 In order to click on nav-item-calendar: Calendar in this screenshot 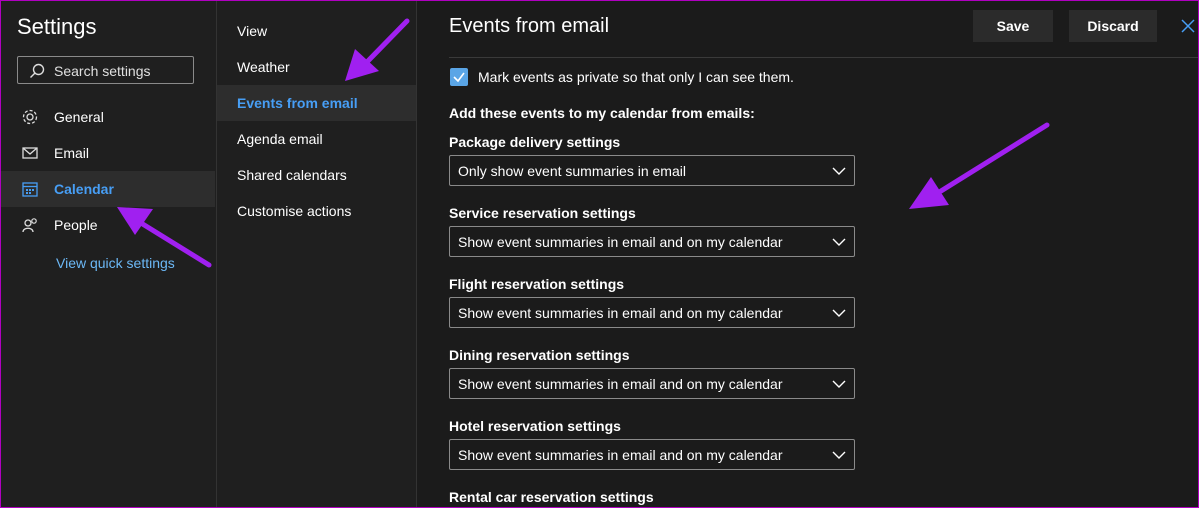, I will do `click(108, 189)`.